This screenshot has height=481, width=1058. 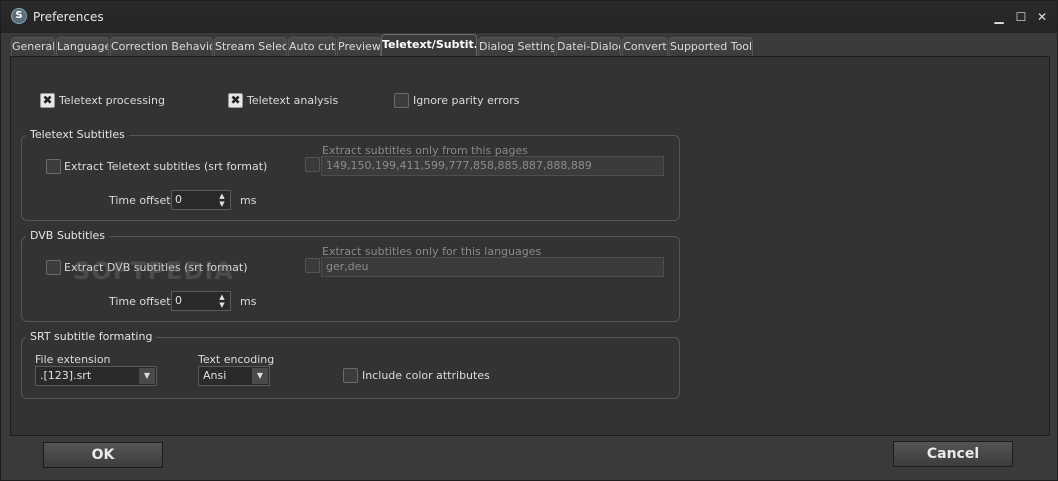 What do you see at coordinates (1021, 17) in the screenshot?
I see `maximize-icon: ☐` at bounding box center [1021, 17].